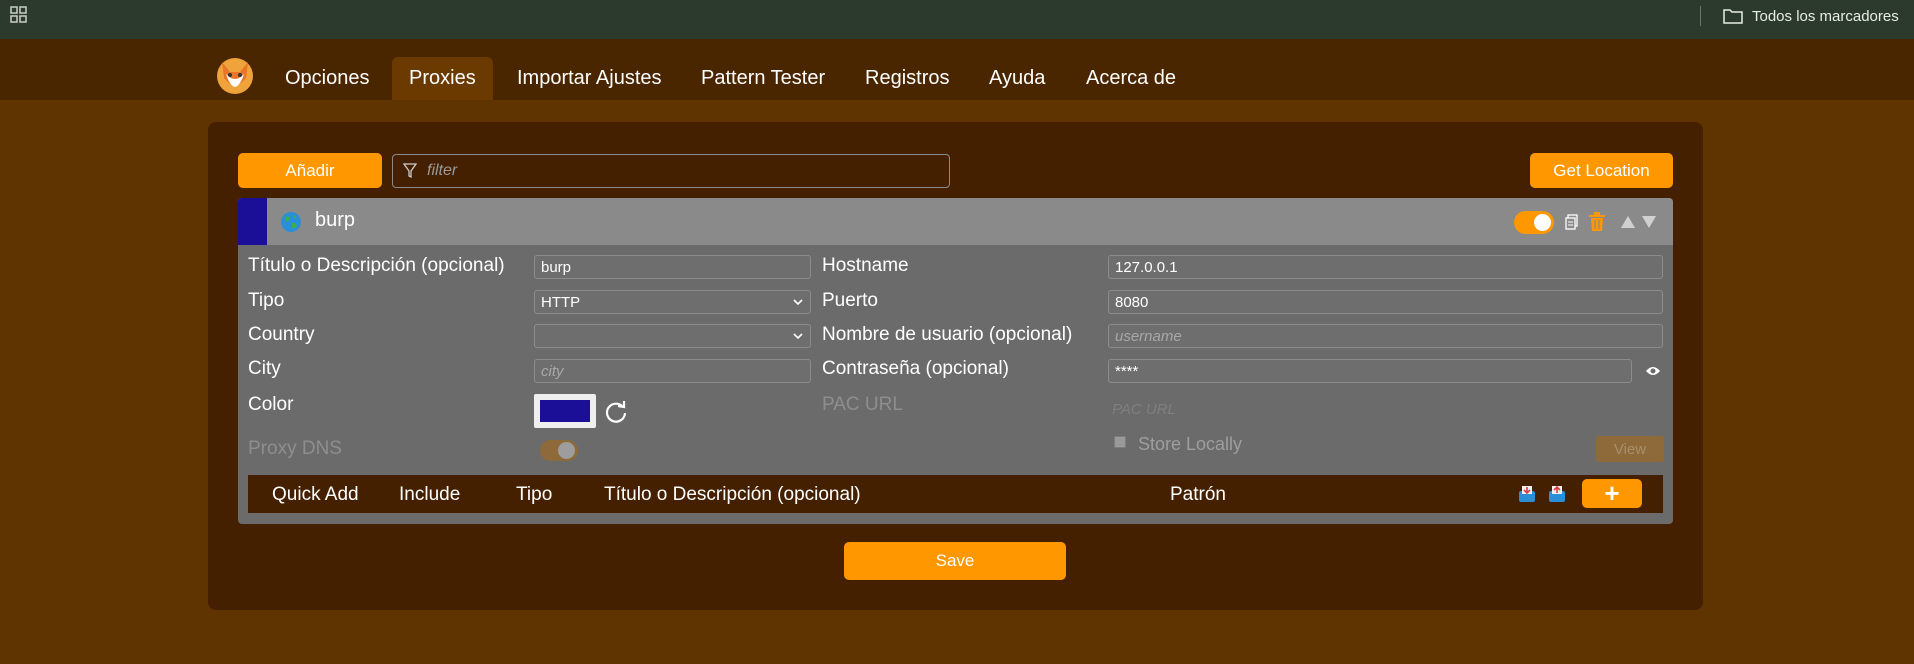 Image resolution: width=1914 pixels, height=664 pixels. I want to click on tab-opciones: Opciones, so click(327, 78).